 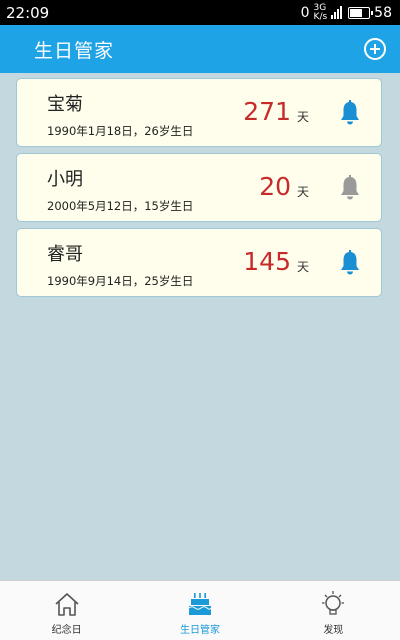 I want to click on list-item: 宝菊 1990年1月18日，26岁生日 271 天, so click(x=199, y=112).